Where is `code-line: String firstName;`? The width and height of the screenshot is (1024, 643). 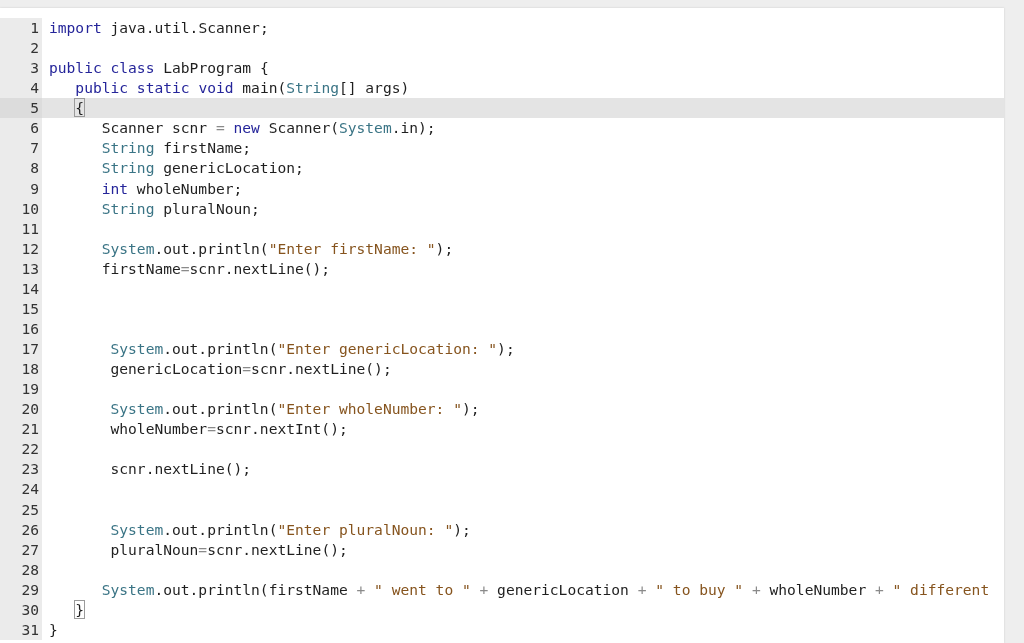 code-line: String firstName; is located at coordinates (176, 148).